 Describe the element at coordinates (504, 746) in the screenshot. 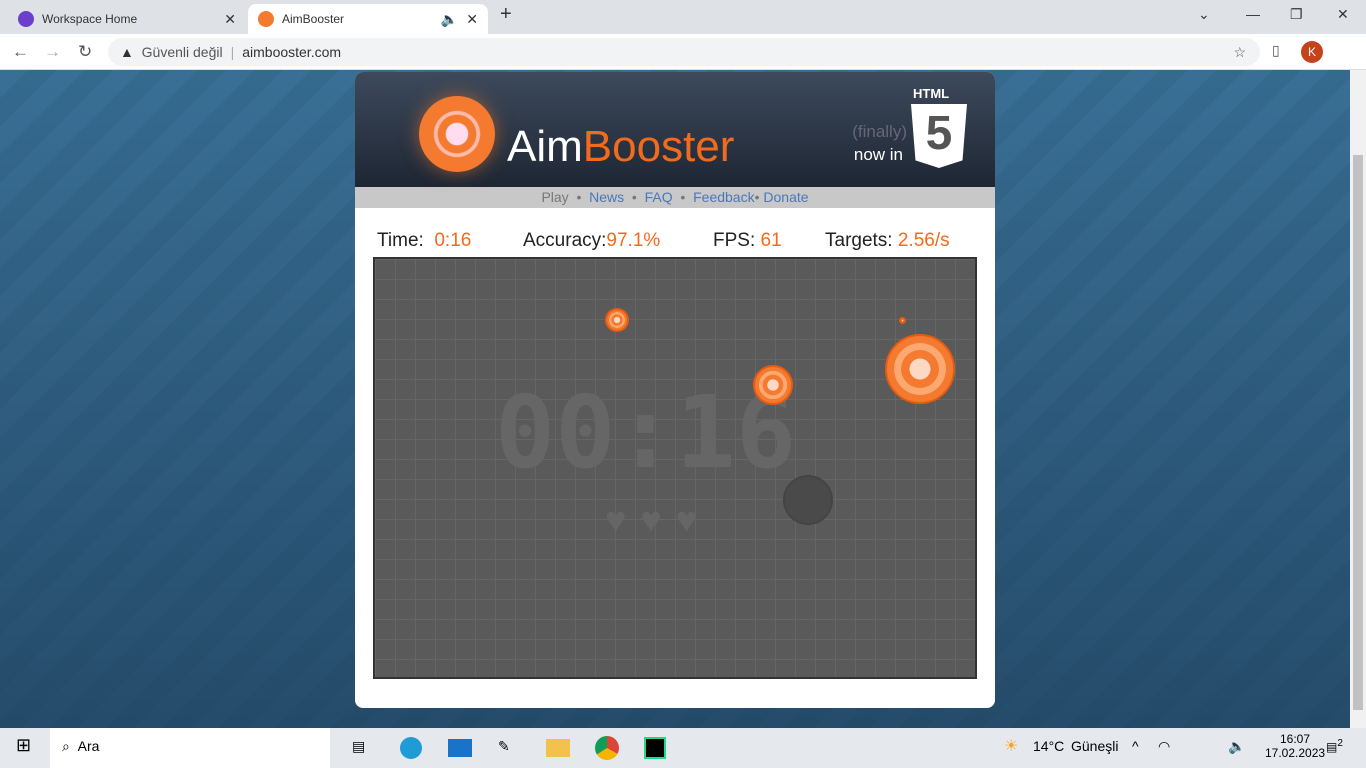

I see `pen-icon: ✎` at that location.